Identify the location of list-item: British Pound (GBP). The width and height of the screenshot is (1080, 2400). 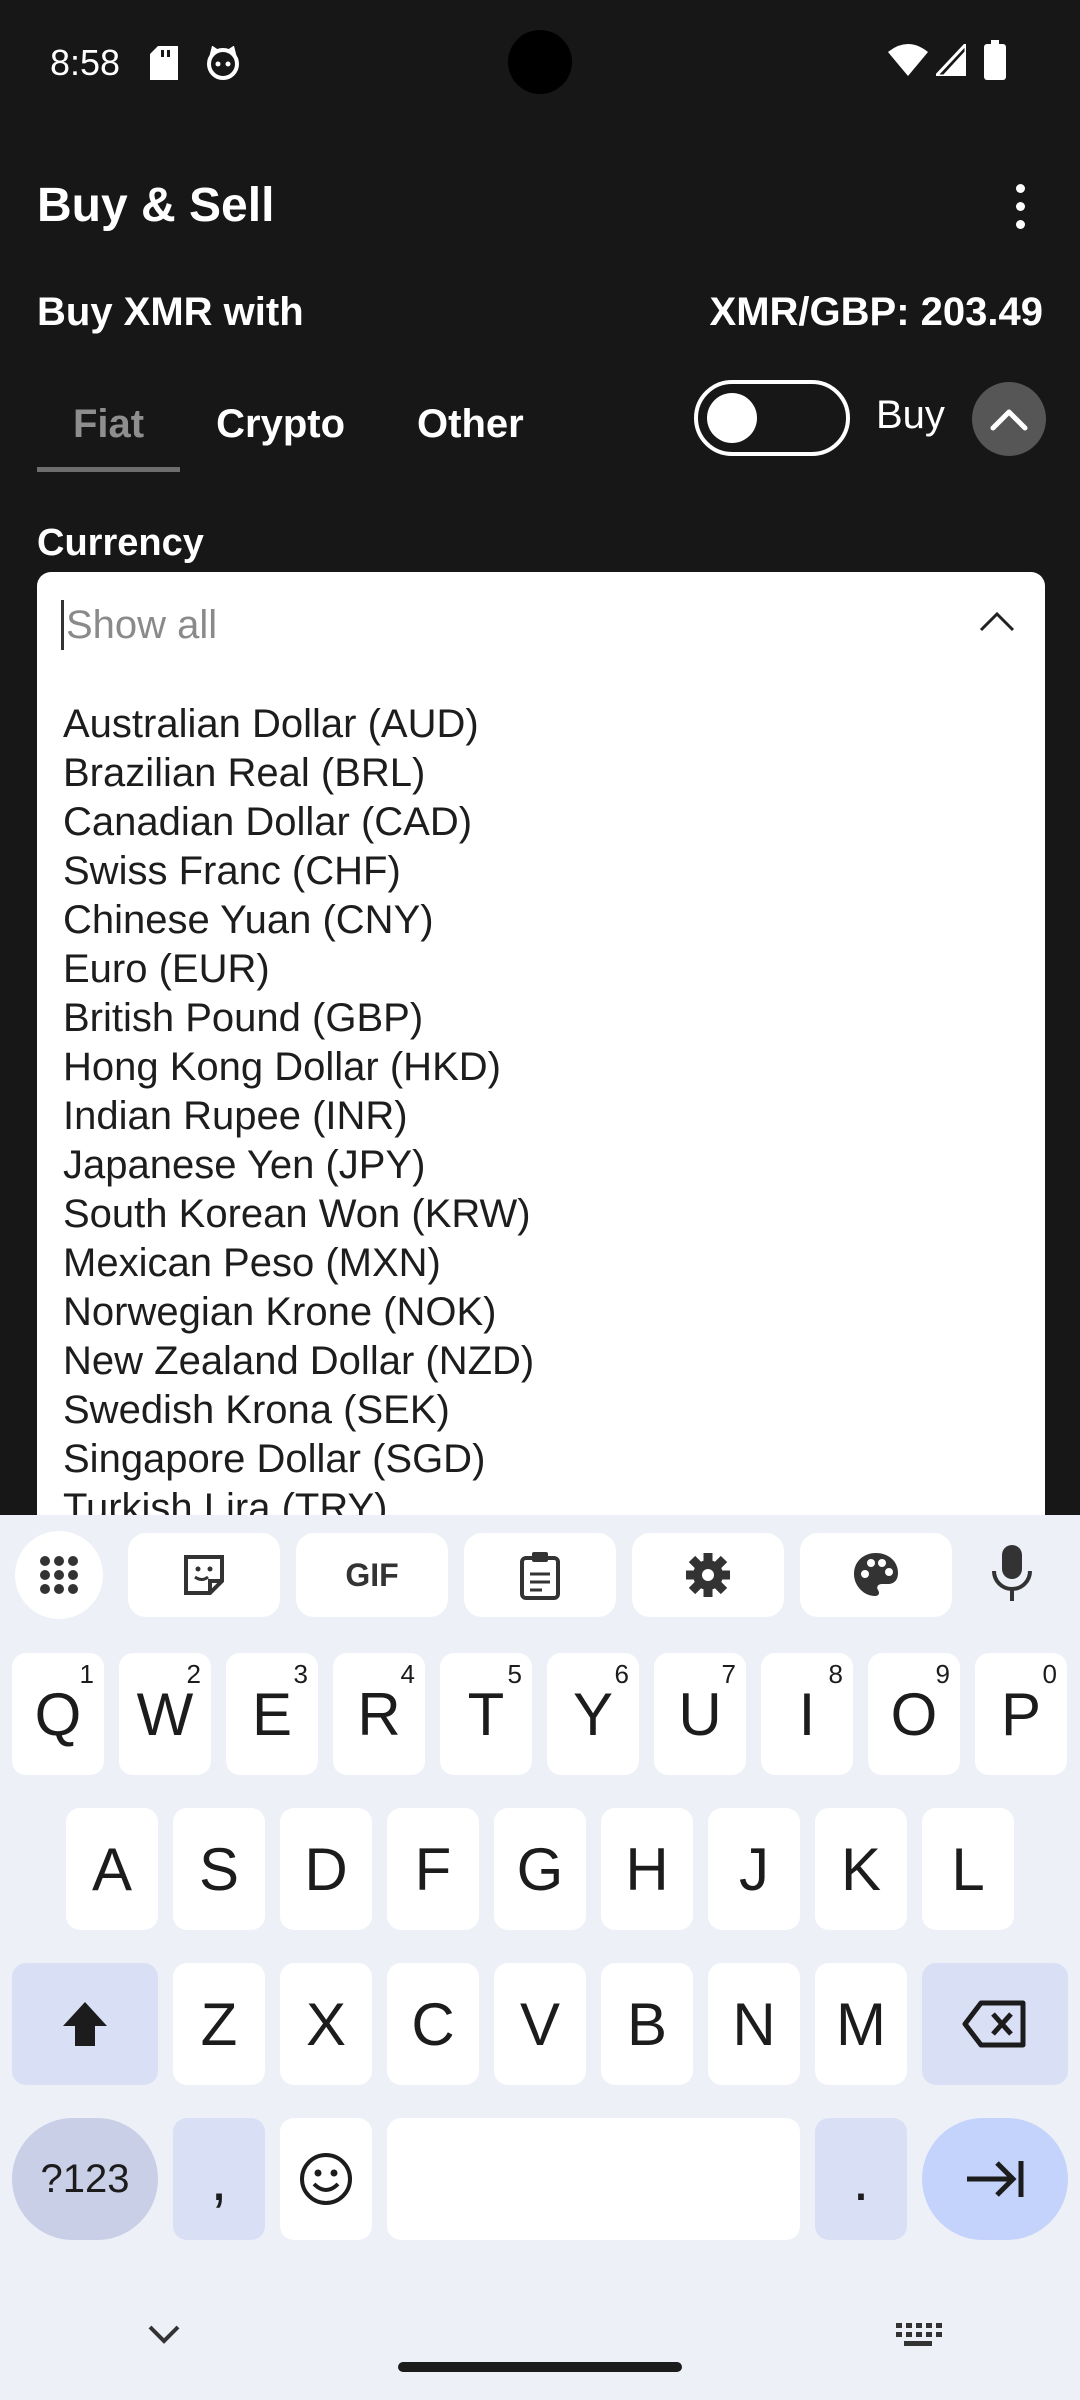
(298, 1018).